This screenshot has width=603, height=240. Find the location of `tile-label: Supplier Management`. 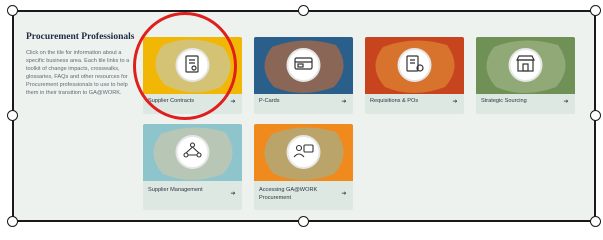

tile-label: Supplier Management is located at coordinates (175, 190).